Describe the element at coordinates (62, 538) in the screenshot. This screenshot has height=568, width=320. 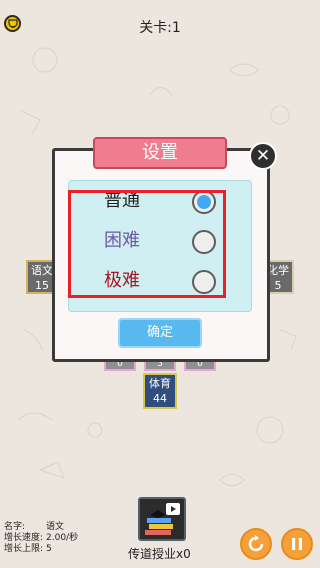
I see `info-value: 2.00/秒` at that location.